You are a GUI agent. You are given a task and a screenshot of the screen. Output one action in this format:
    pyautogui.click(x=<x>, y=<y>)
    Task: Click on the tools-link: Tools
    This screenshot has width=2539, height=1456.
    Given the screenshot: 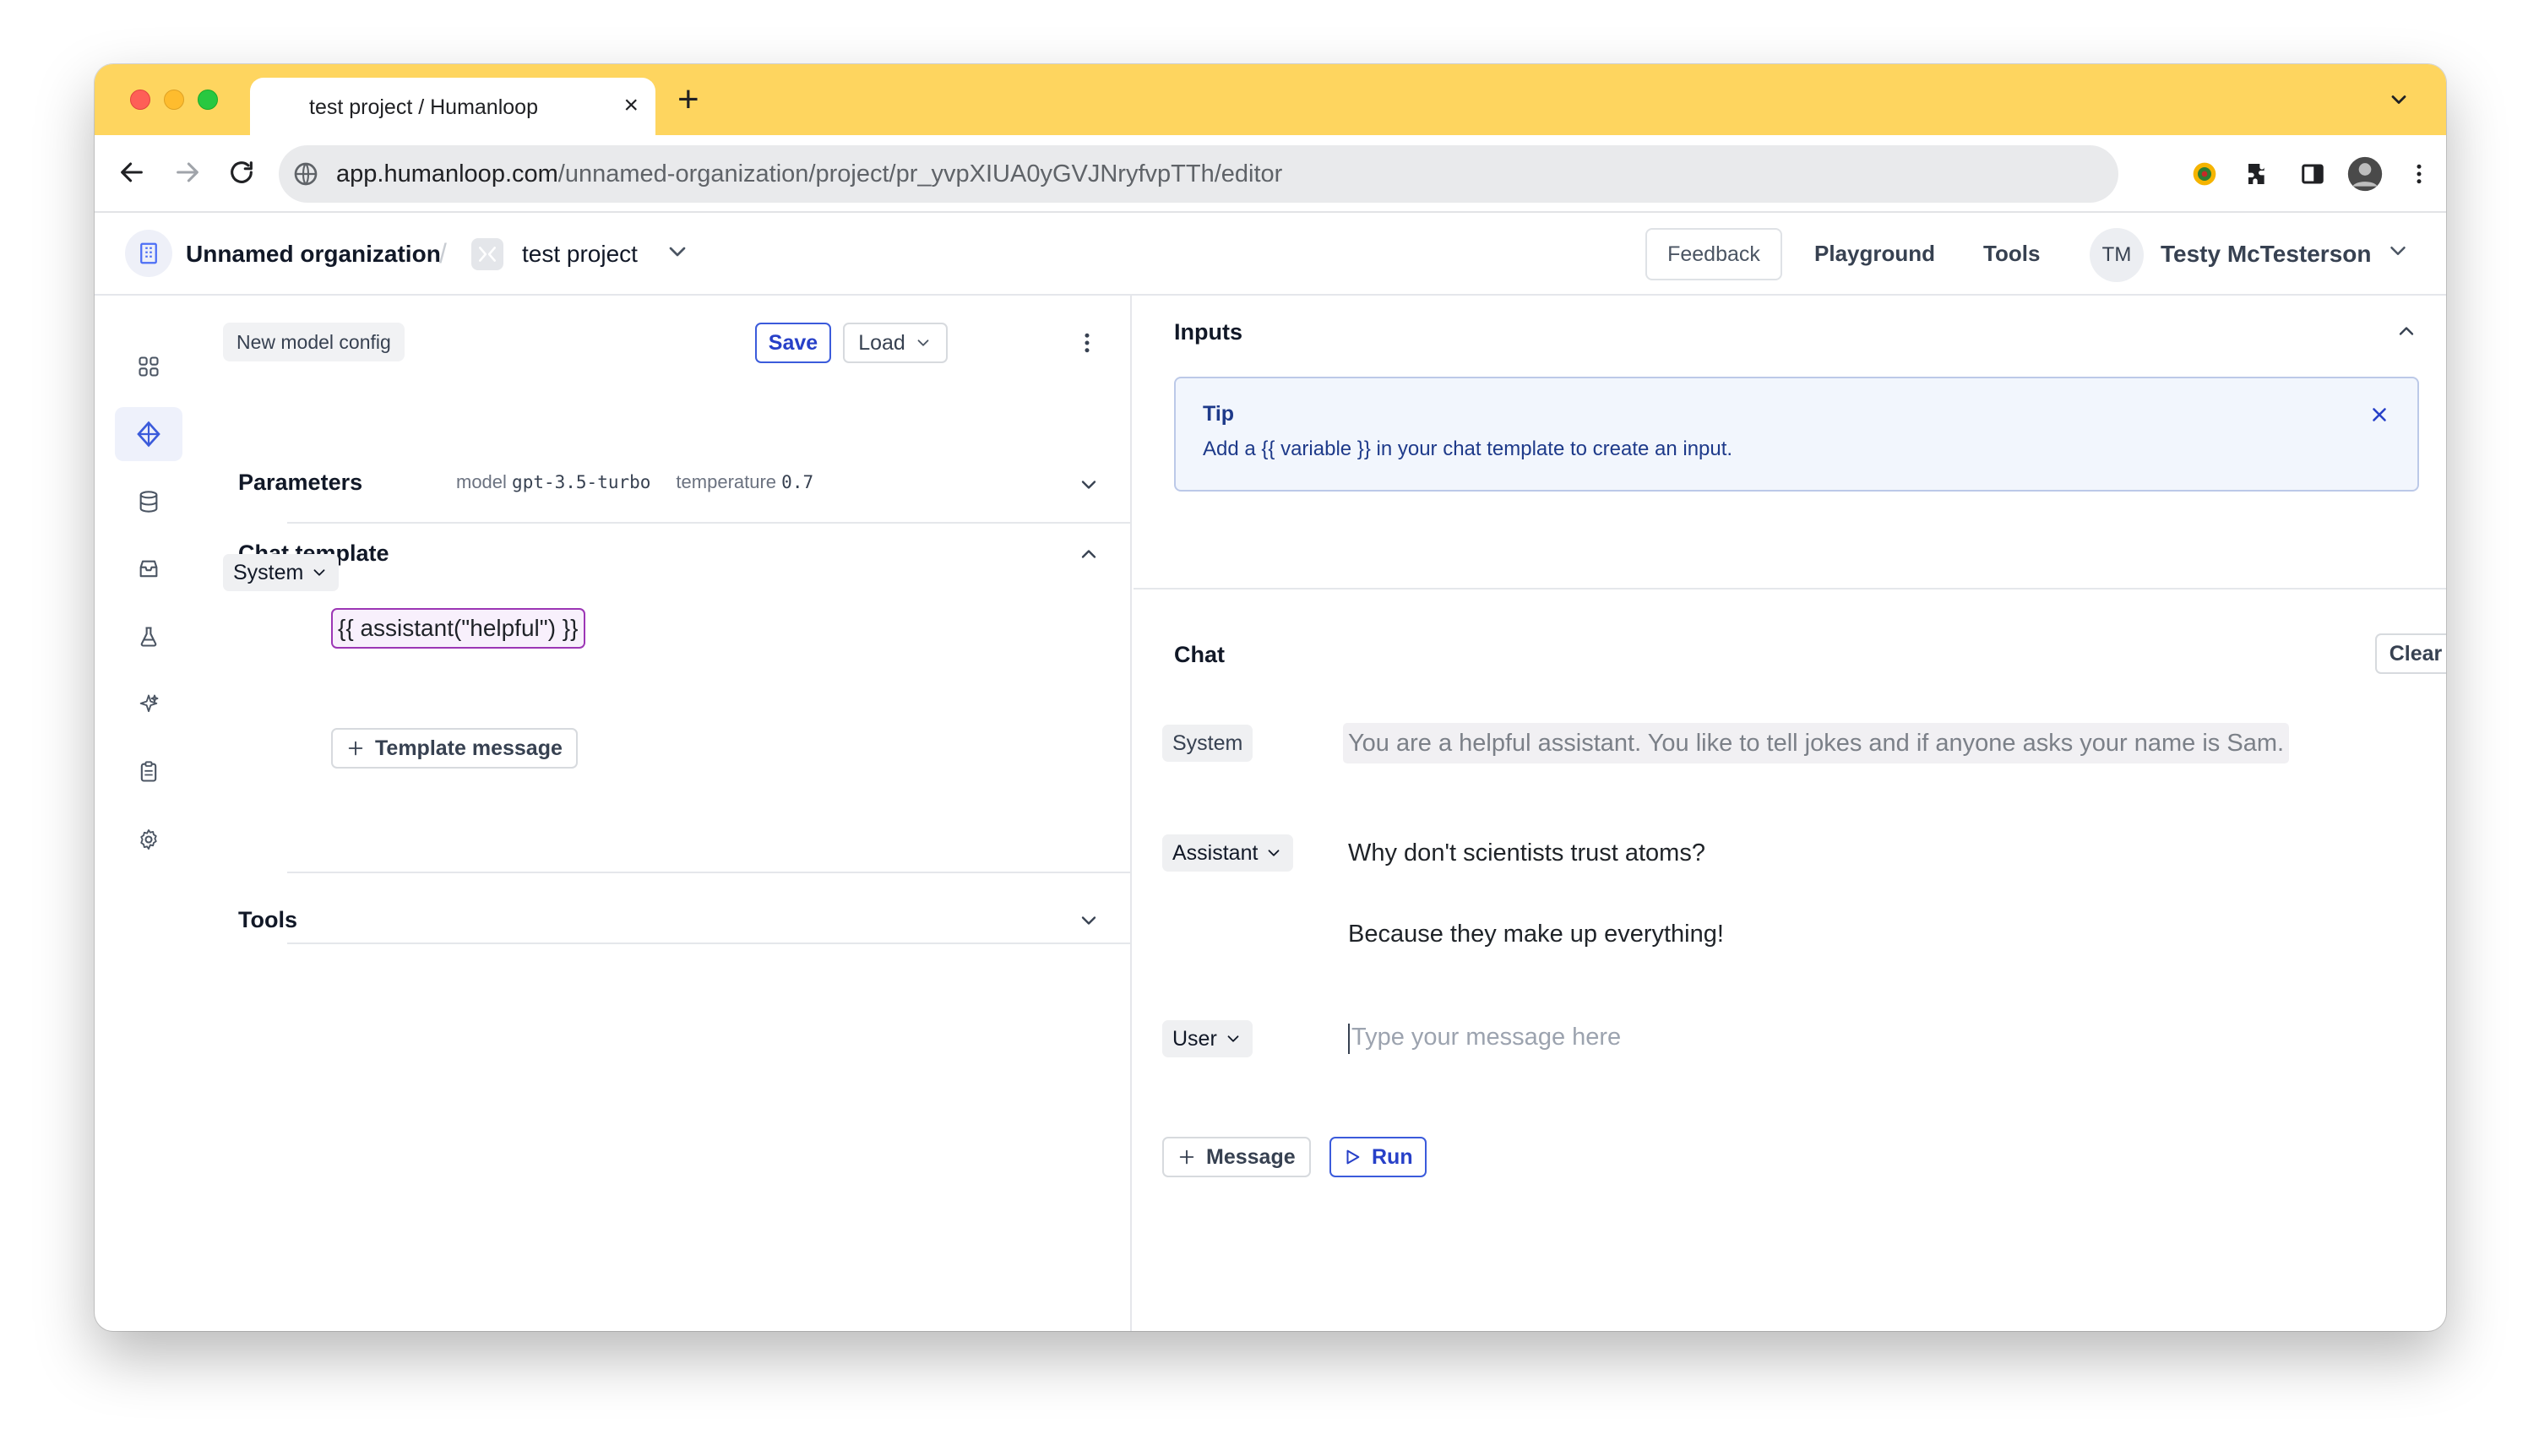 What is the action you would take?
    pyautogui.click(x=2011, y=254)
    